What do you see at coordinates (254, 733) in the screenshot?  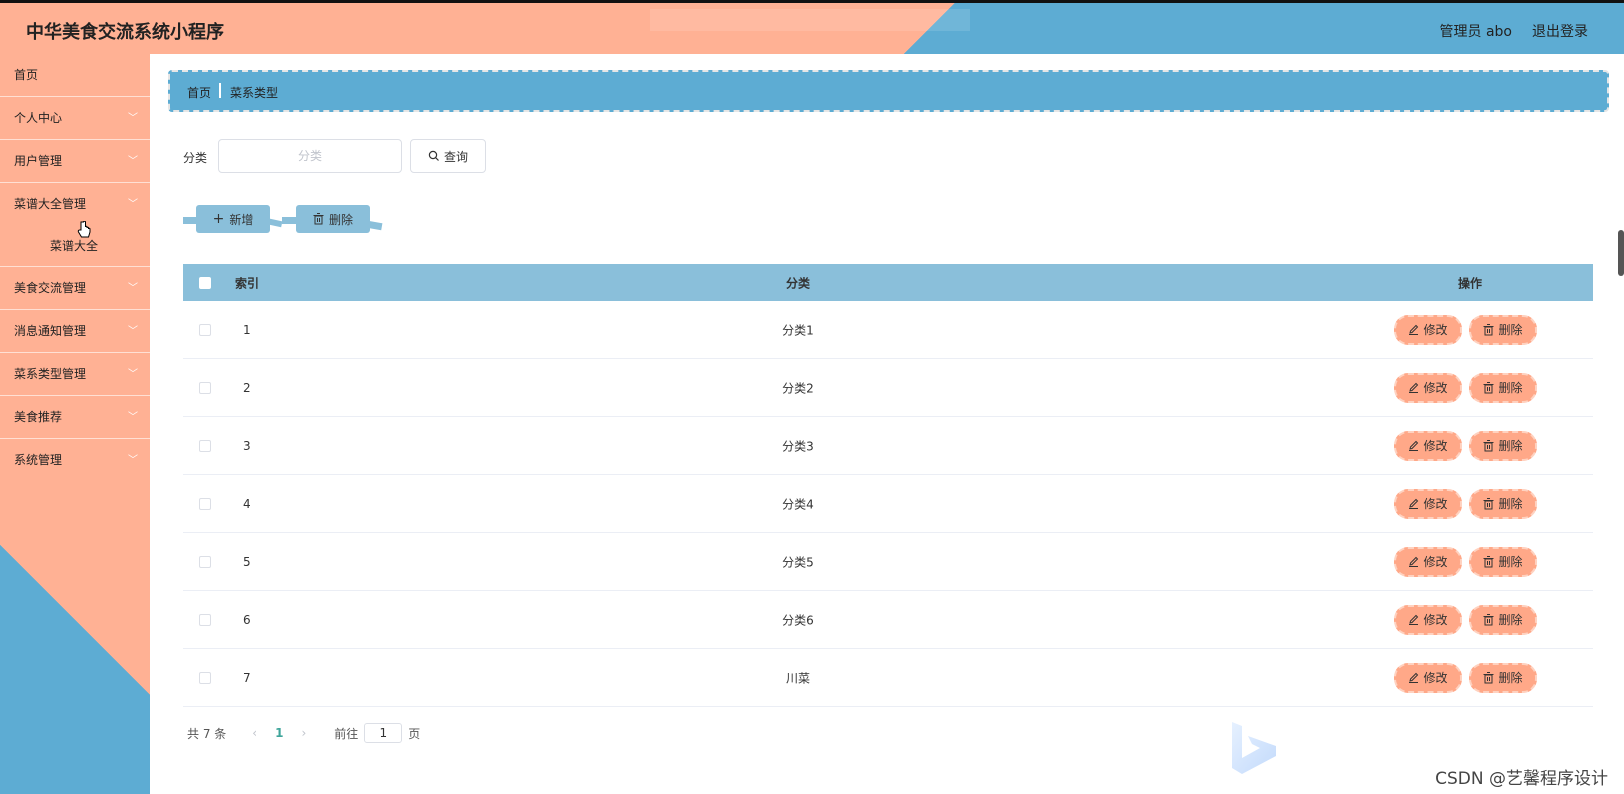 I see `chevron-left-icon: ‹` at bounding box center [254, 733].